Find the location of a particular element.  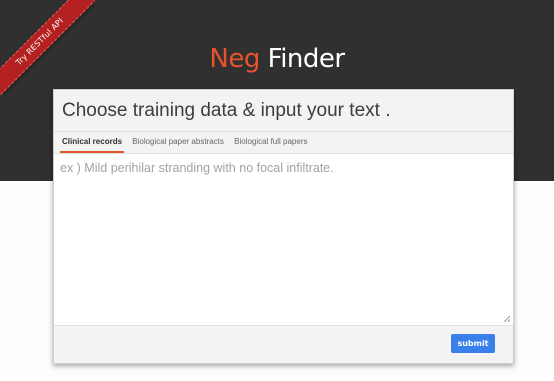

tab-biological-full-papers: Biological full papers is located at coordinates (270, 142).